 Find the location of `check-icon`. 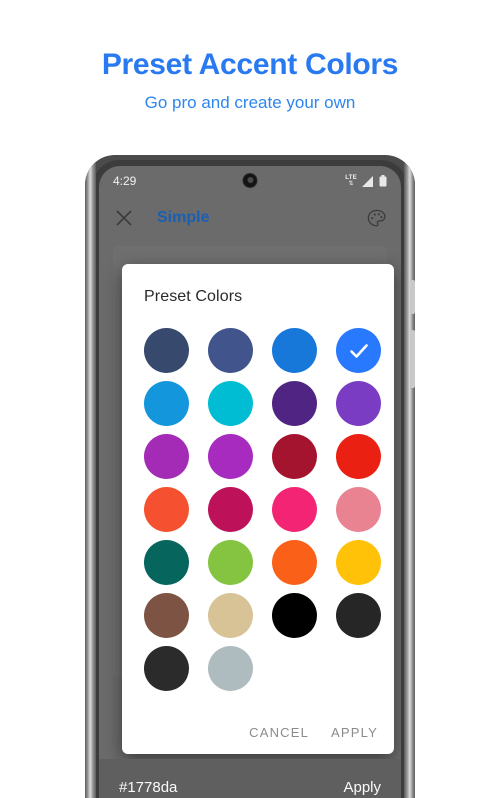

check-icon is located at coordinates (358, 350).